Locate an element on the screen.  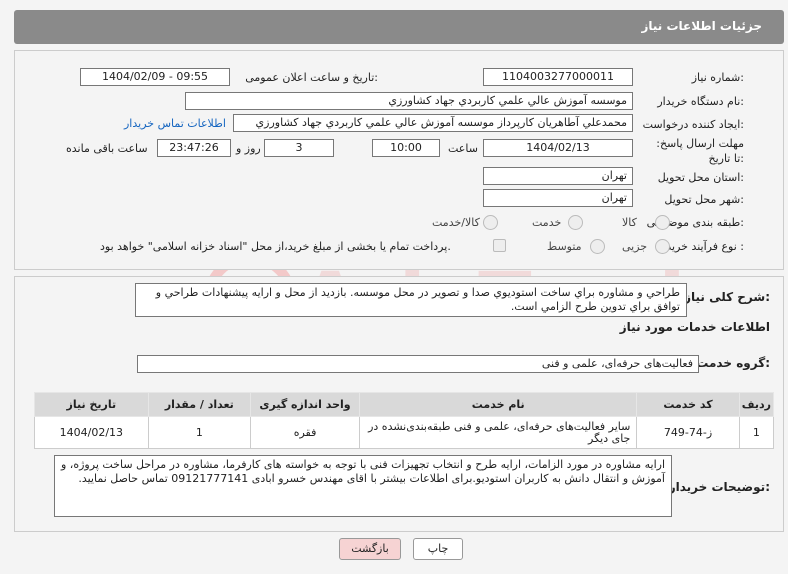
treasury-payment-checkbox is located at coordinates (499, 245).